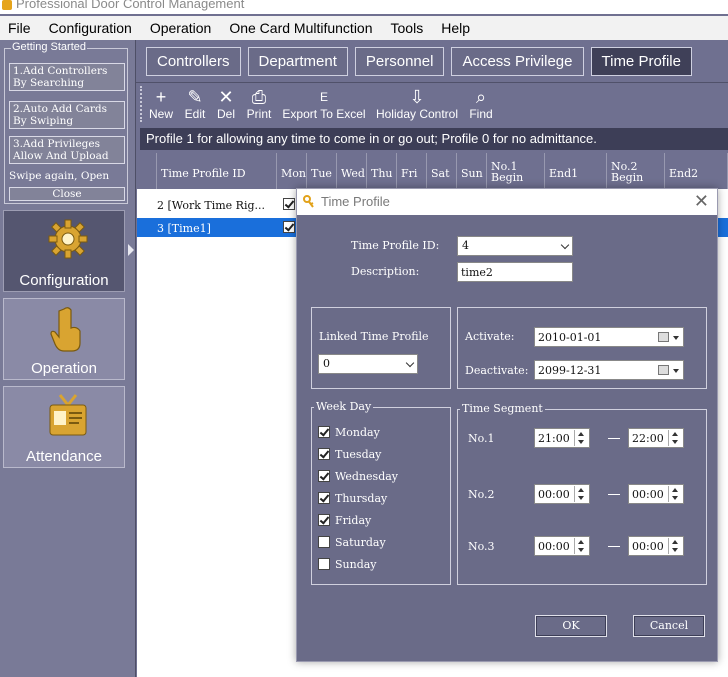  I want to click on wednesday-checkbox, so click(324, 476).